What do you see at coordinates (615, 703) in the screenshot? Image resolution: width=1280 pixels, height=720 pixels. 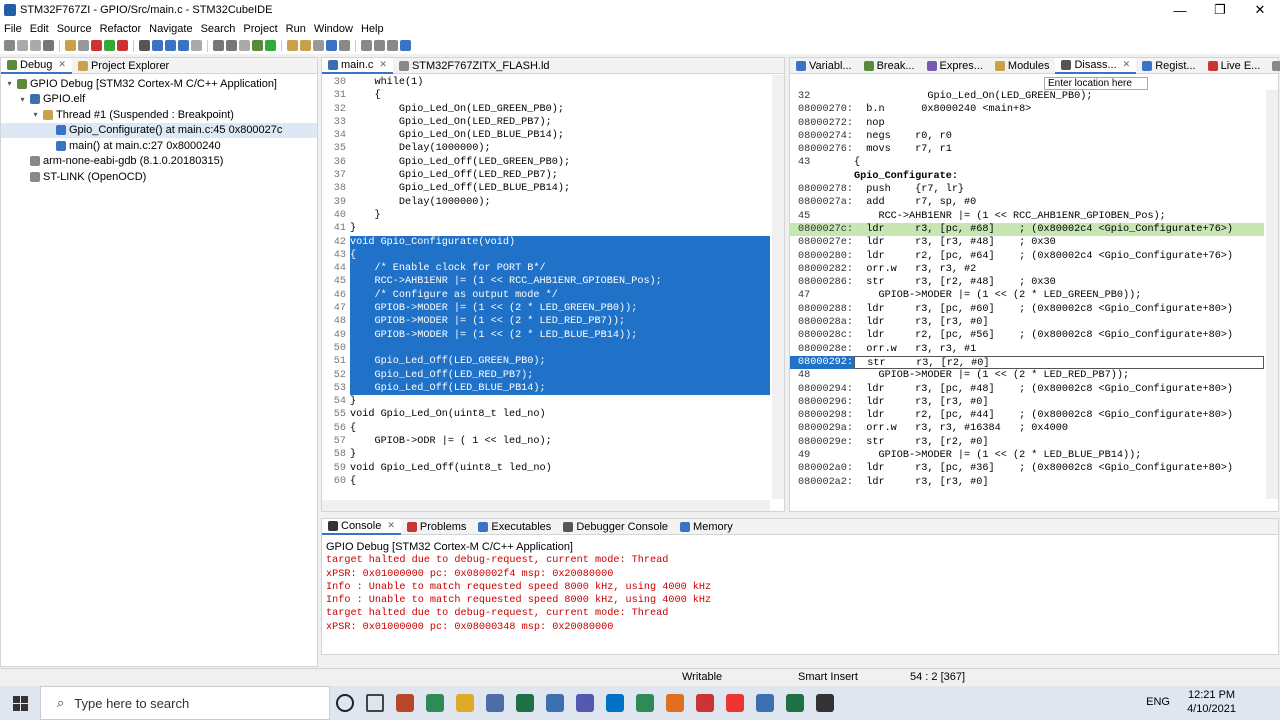 I see `outlook-icon` at bounding box center [615, 703].